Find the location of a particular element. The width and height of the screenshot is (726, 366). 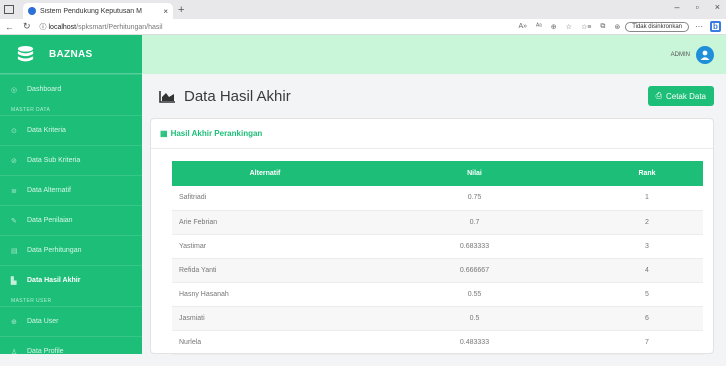

cell-alternatif: Refida Yanti is located at coordinates (265, 270).